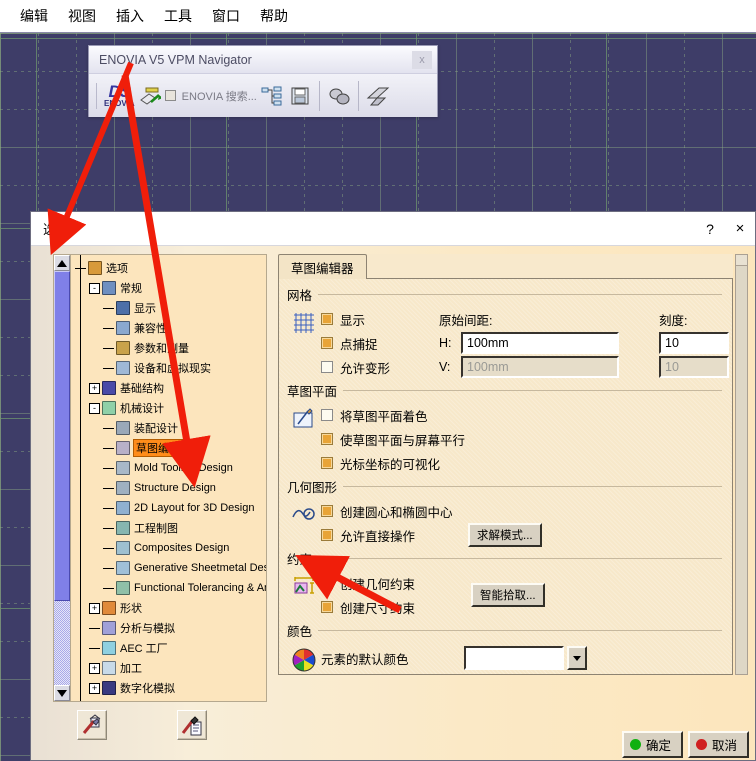  What do you see at coordinates (156, 429) in the screenshot?
I see `tree-item-label: 装配设计` at bounding box center [156, 429].